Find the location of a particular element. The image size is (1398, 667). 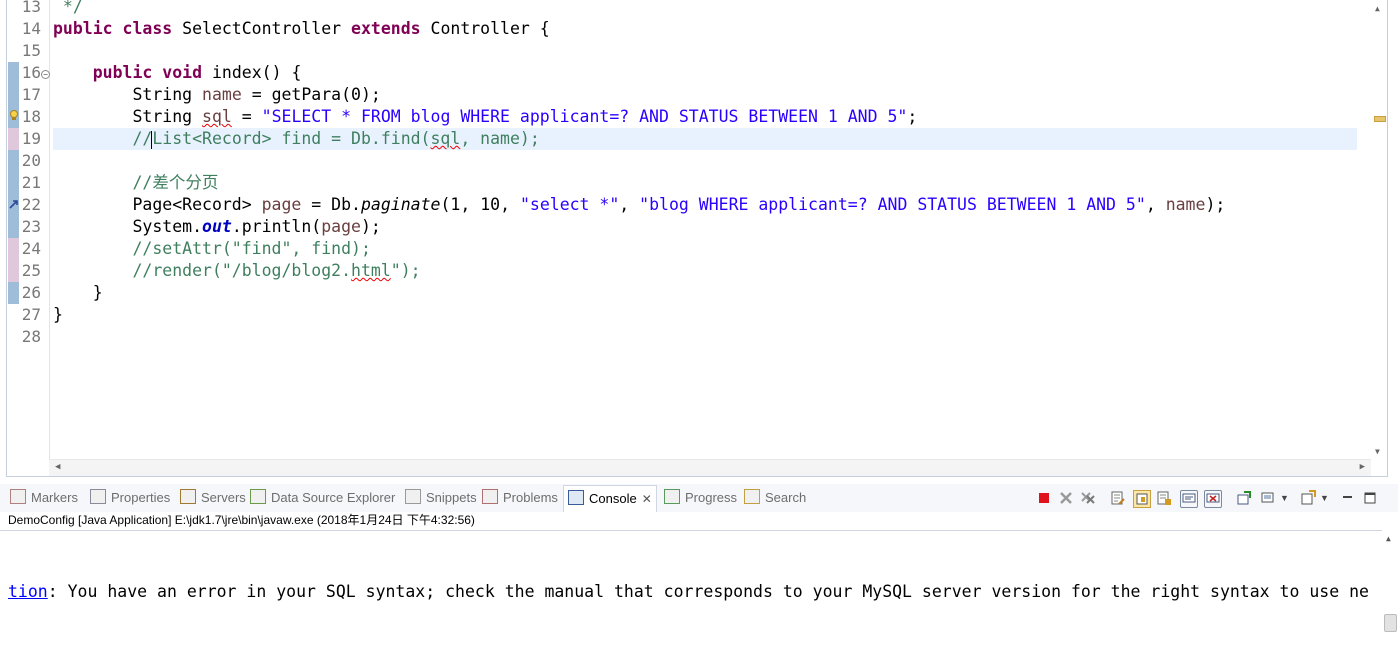

scroll-lock-icon is located at coordinates (1142, 499).